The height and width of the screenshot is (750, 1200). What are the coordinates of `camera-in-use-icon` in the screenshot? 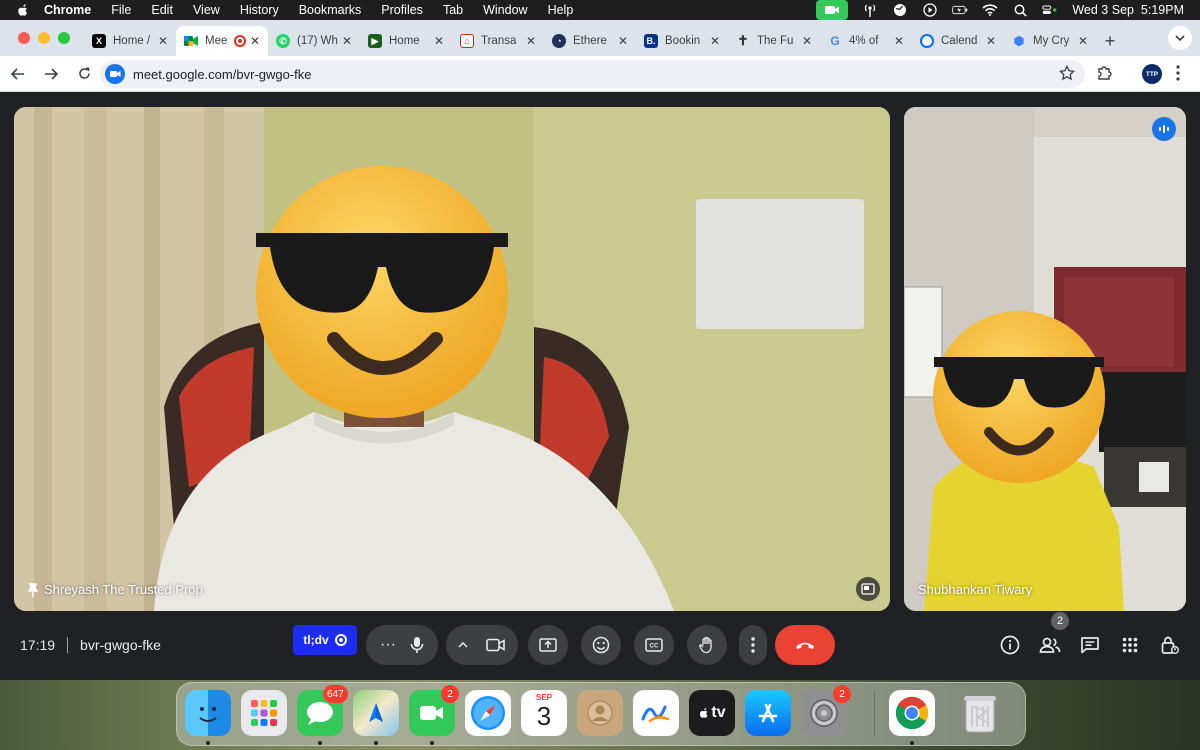 It's located at (832, 10).